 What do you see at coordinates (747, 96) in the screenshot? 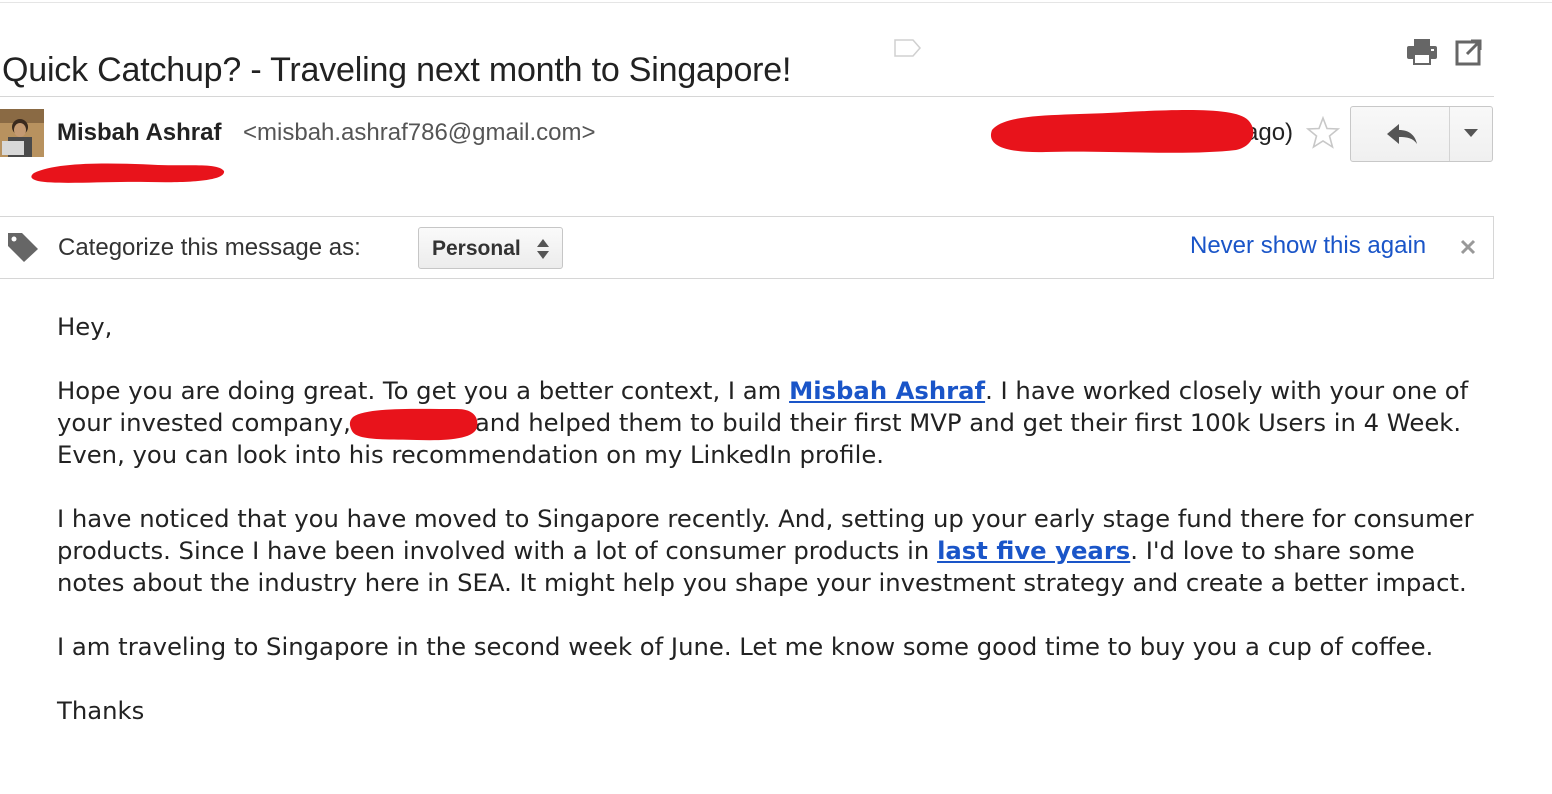
I see `header-divider` at bounding box center [747, 96].